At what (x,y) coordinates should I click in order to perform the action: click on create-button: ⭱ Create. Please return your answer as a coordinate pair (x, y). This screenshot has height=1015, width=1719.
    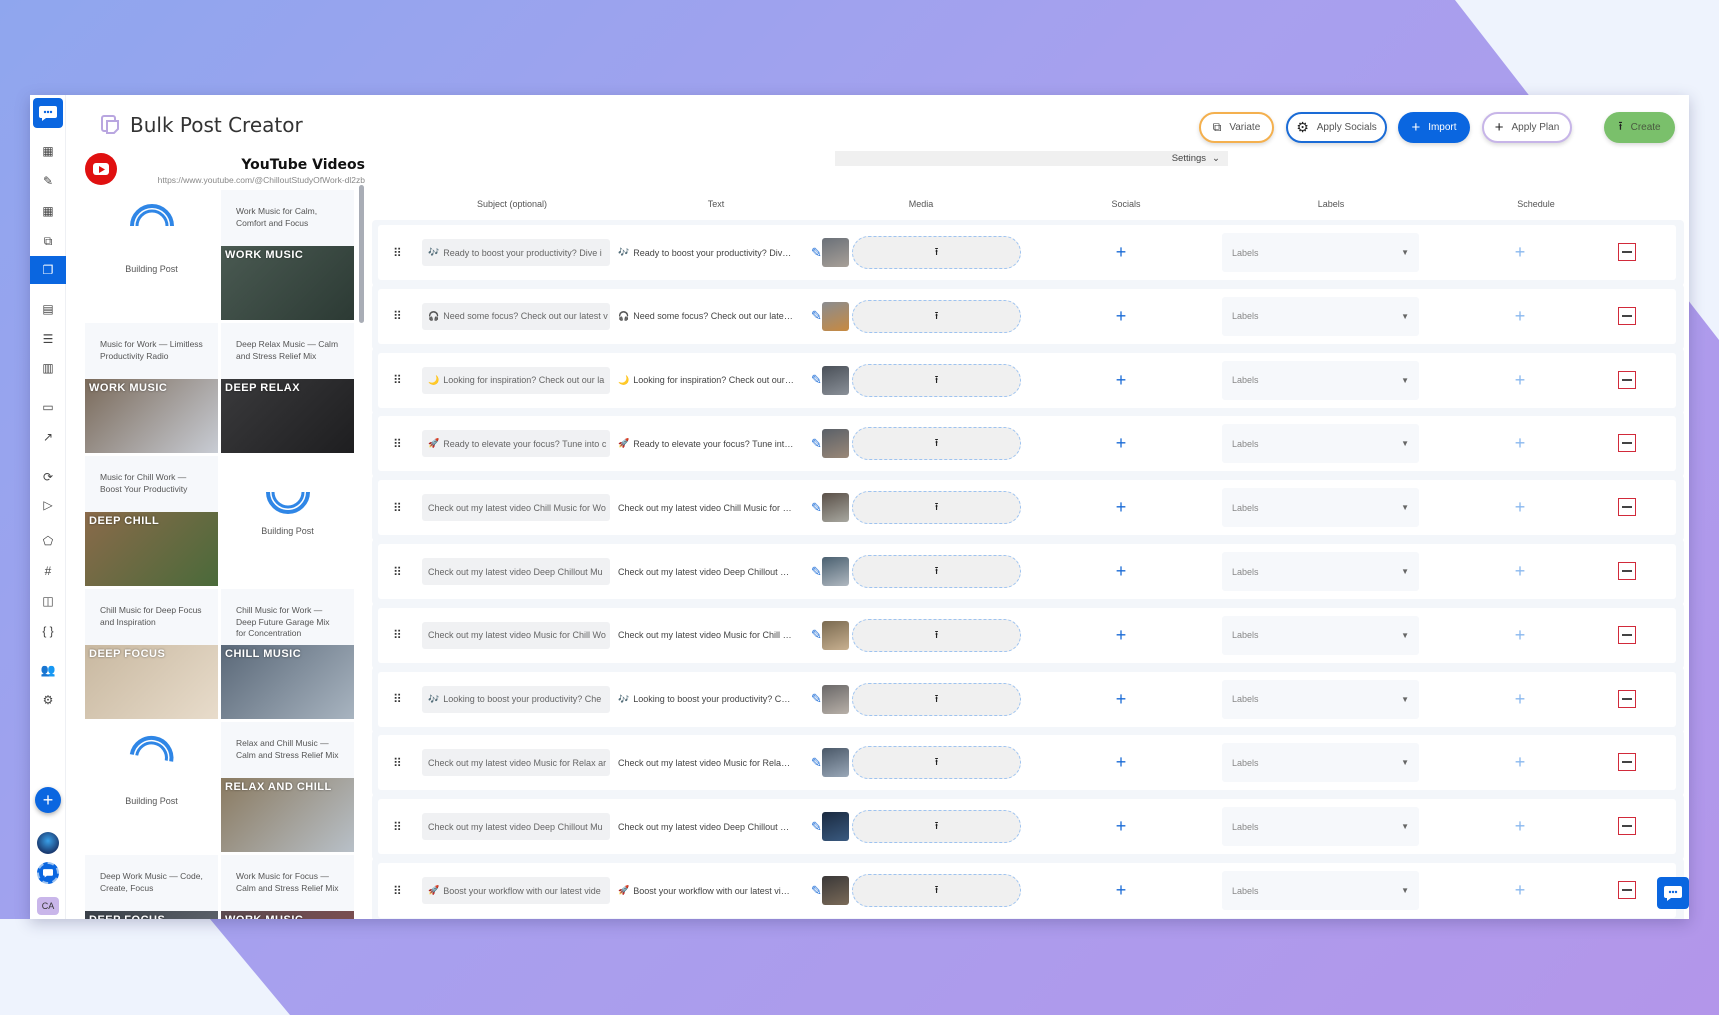
    Looking at the image, I should click on (1639, 127).